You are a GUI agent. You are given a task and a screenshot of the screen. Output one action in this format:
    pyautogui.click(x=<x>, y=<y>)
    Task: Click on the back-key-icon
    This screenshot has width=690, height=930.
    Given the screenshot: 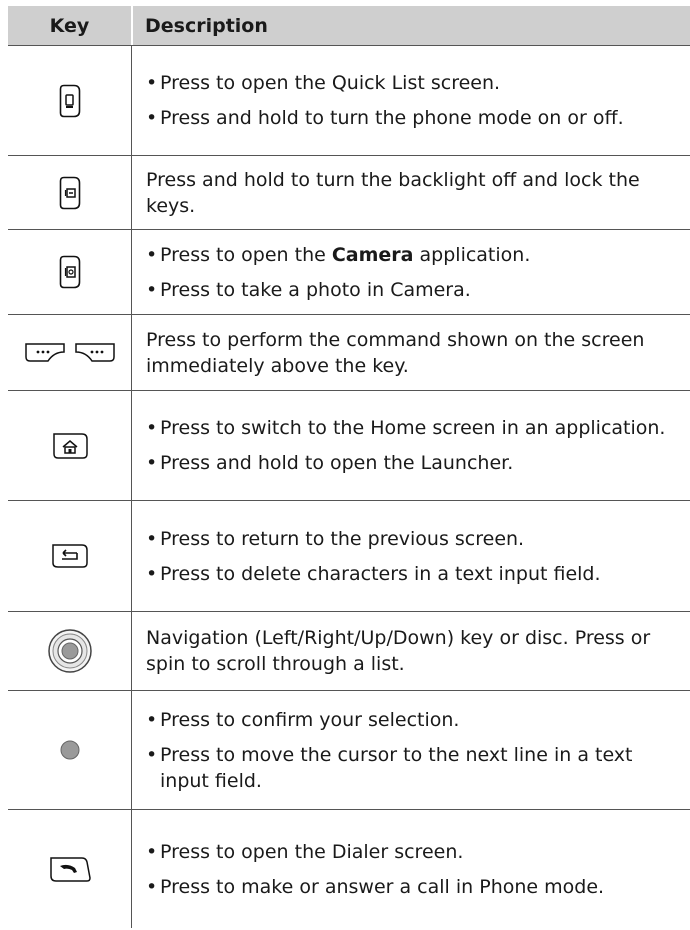 What is the action you would take?
    pyautogui.click(x=70, y=556)
    